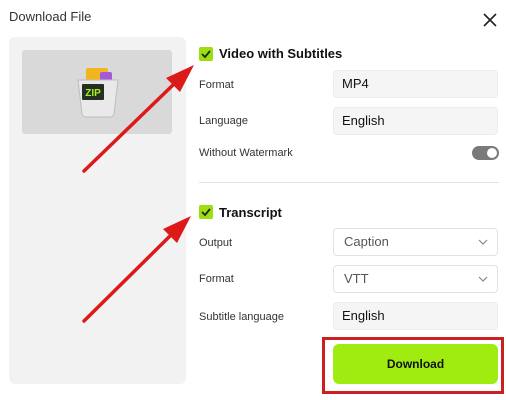 This screenshot has height=400, width=506. What do you see at coordinates (50, 16) in the screenshot?
I see `dialog-title: Download File` at bounding box center [50, 16].